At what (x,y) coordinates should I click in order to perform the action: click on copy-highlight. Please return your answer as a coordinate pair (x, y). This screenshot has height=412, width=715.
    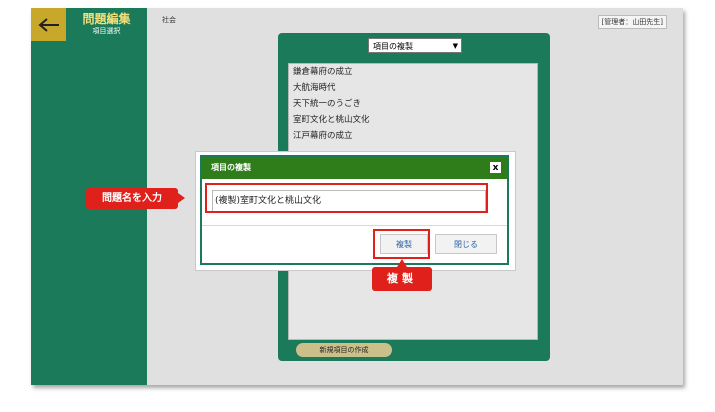
    Looking at the image, I should click on (401, 244).